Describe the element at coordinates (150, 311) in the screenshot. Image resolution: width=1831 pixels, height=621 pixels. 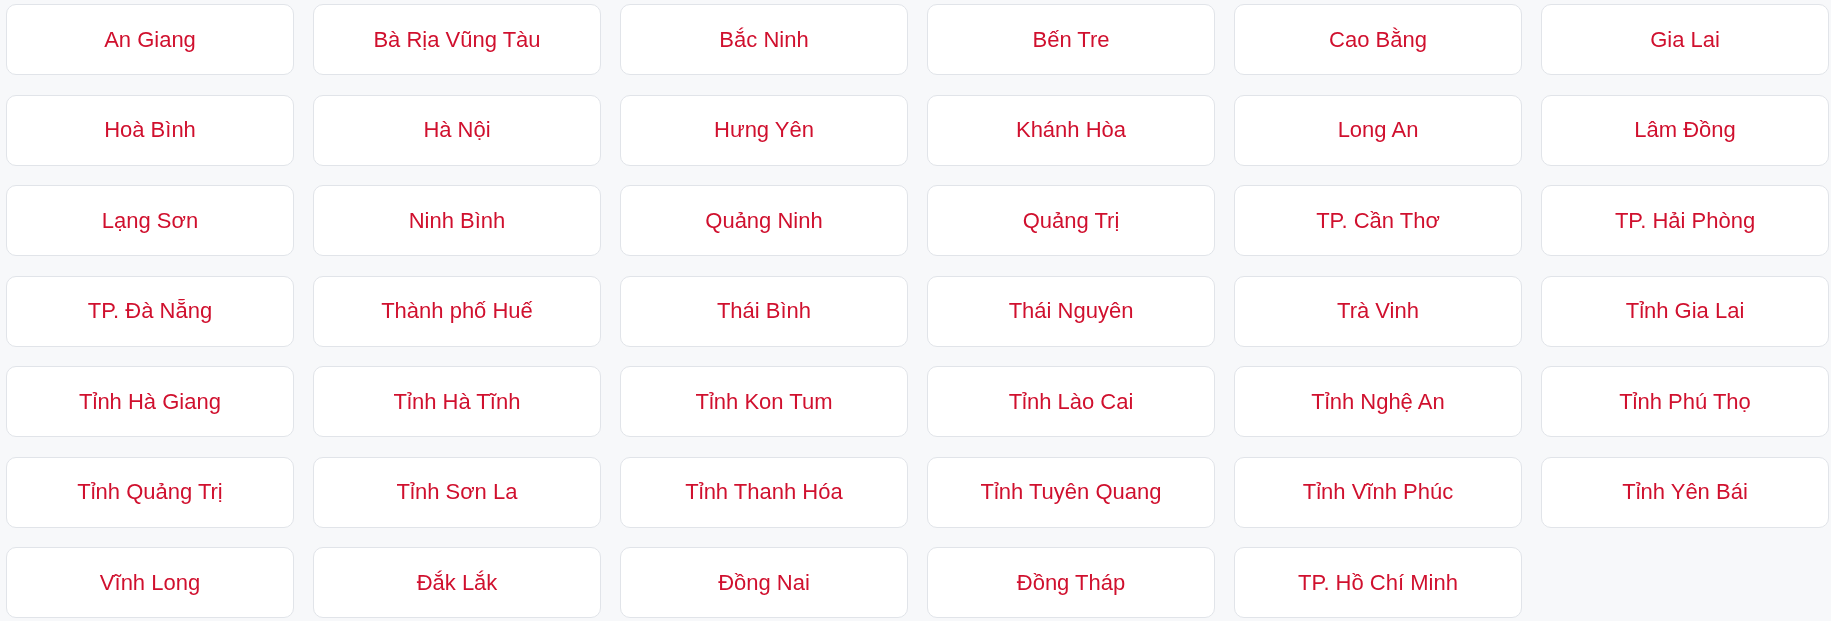
I see `province-button: TP. Đà Nẵng` at that location.